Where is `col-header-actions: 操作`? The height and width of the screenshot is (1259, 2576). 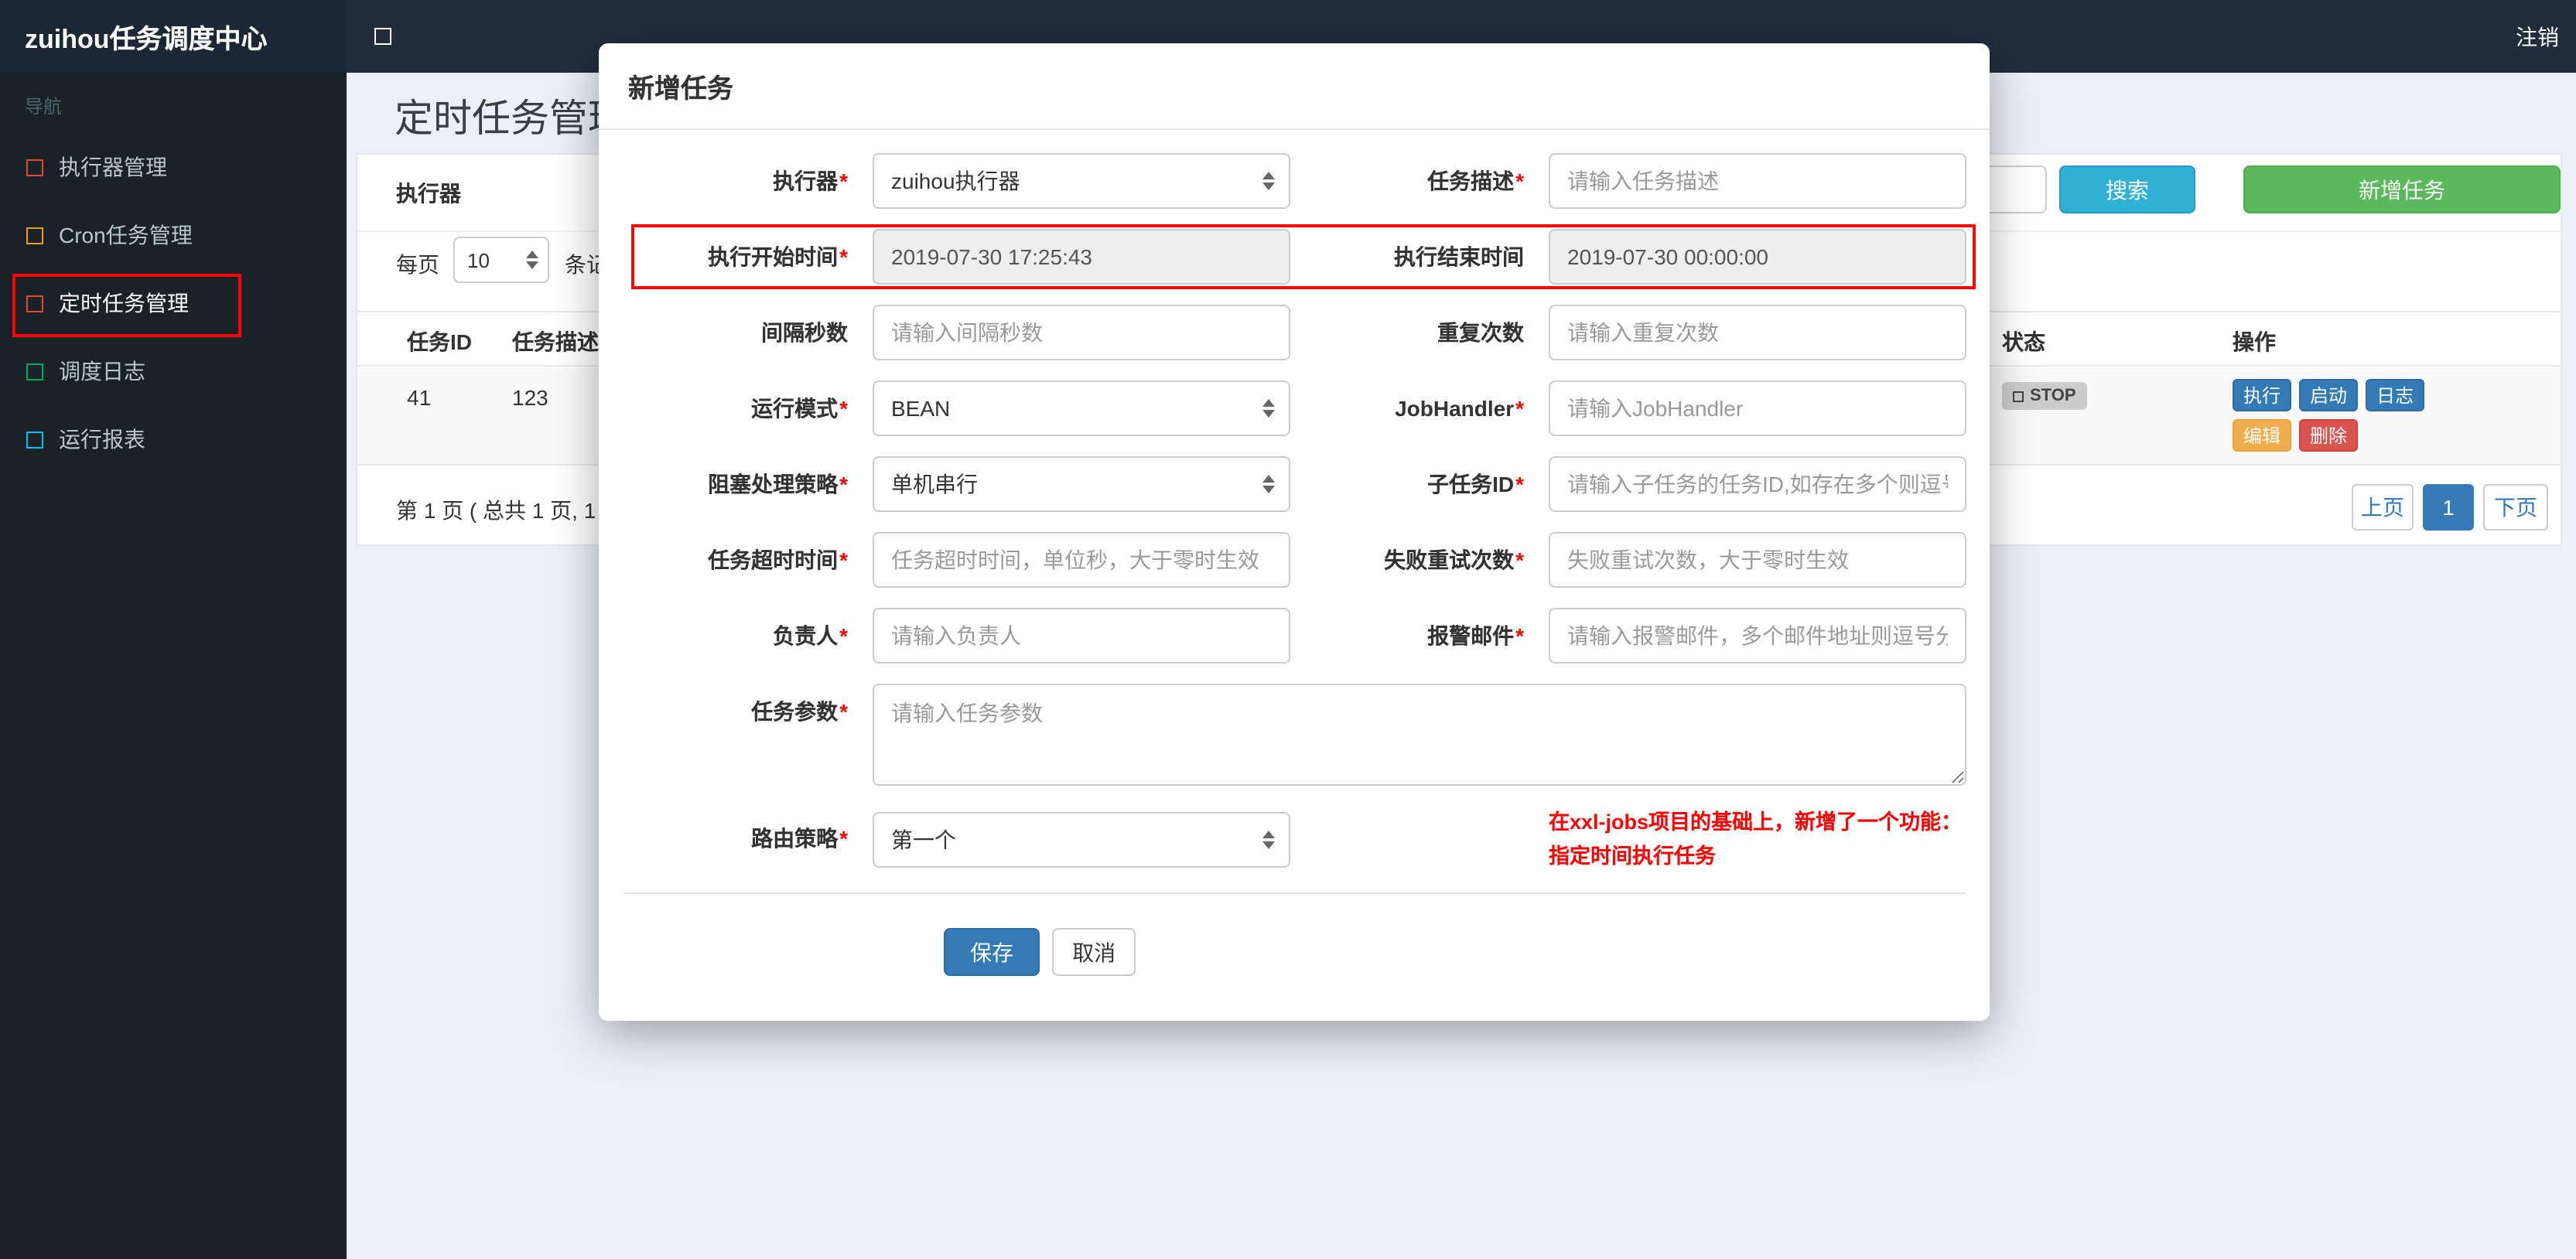 col-header-actions: 操作 is located at coordinates (2254, 342).